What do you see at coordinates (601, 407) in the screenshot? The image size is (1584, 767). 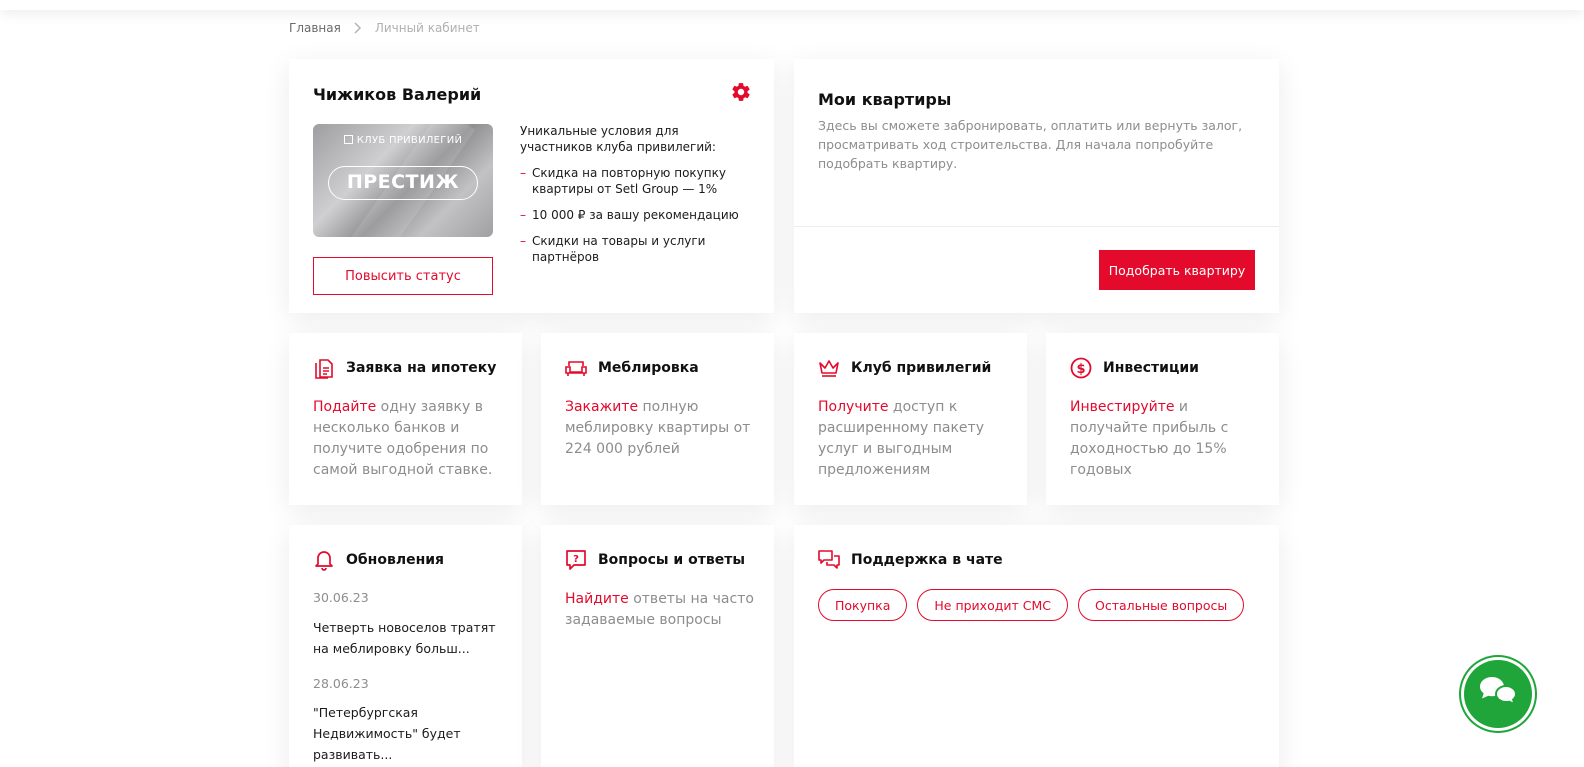 I see `service-link: Закажите` at bounding box center [601, 407].